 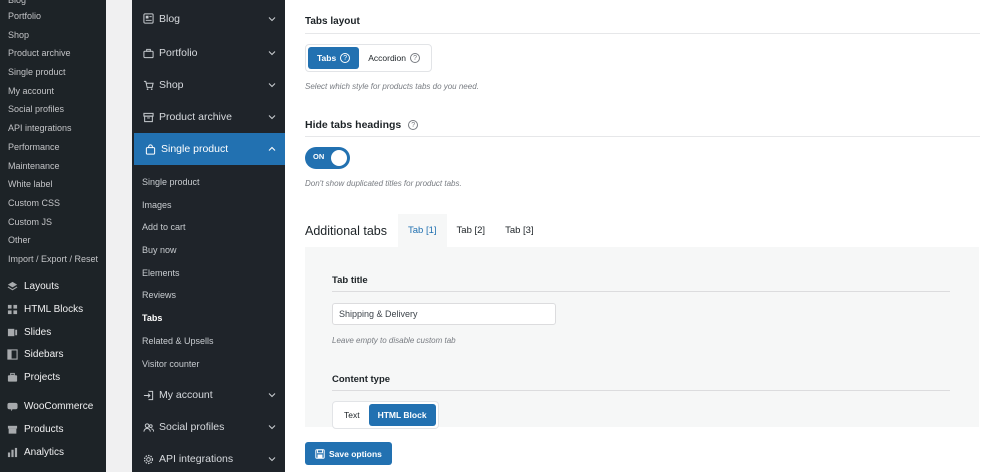 I want to click on hide-headings-title: Hide tabs headings ?, so click(x=362, y=125).